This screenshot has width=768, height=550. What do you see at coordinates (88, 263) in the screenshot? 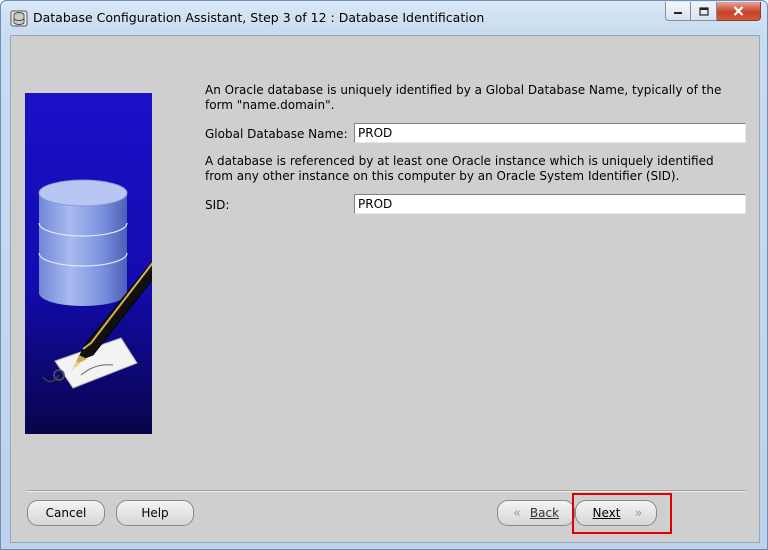
I see `database-pen-banner-image` at bounding box center [88, 263].